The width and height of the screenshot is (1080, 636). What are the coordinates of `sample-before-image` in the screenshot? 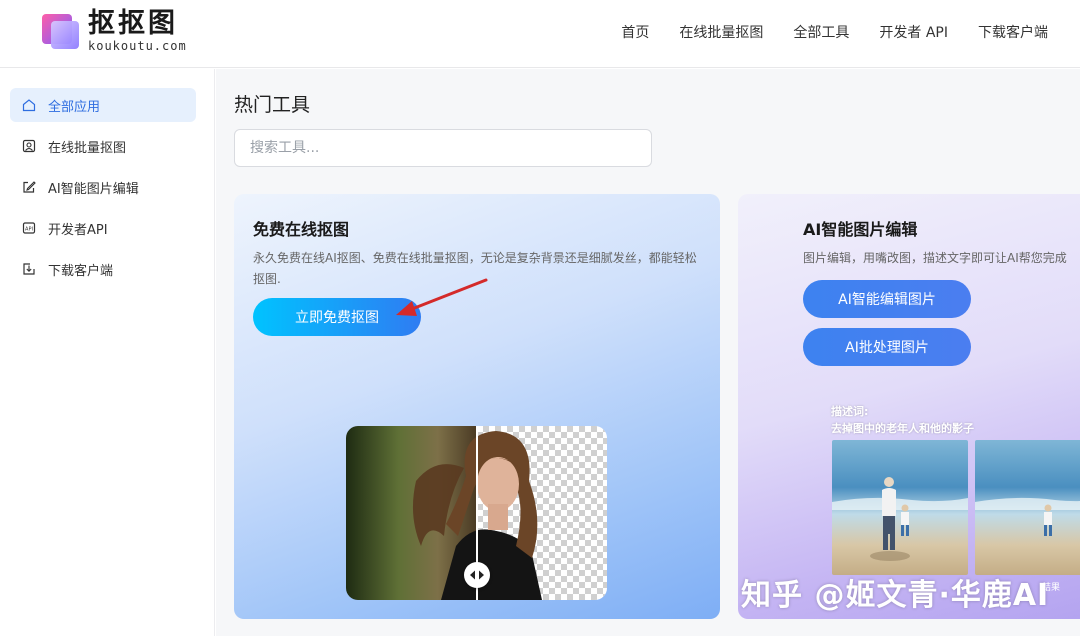 It's located at (900, 507).